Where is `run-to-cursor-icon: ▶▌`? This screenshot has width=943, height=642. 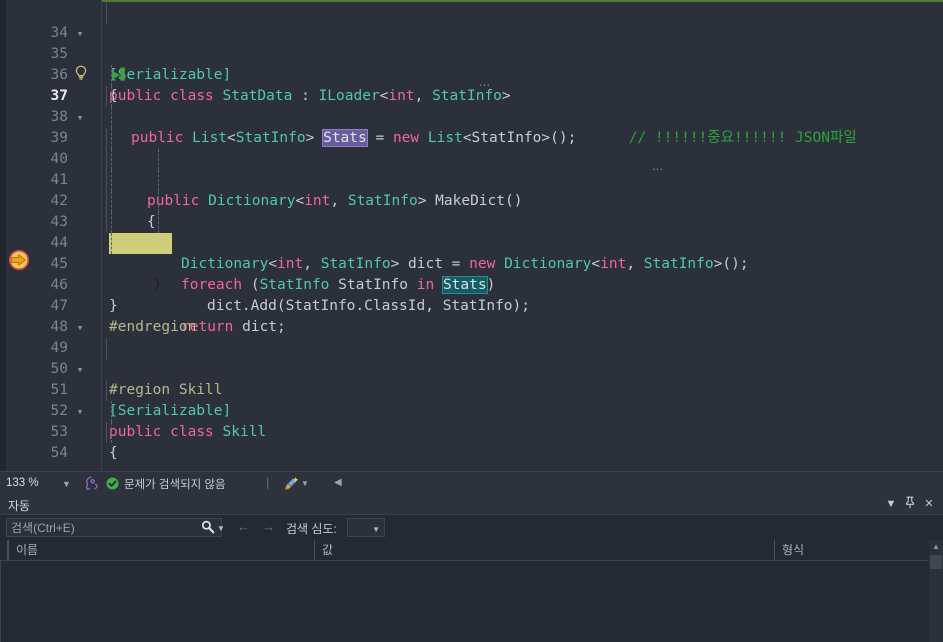 run-to-cursor-icon: ▶▌ is located at coordinates (120, 75).